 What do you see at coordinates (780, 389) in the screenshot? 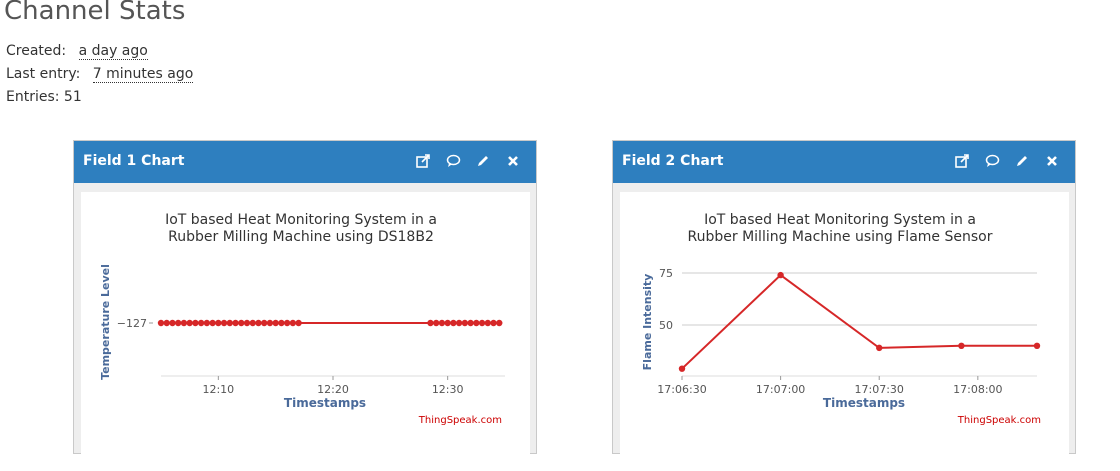
I see `x-tick-label: 17:07:00` at bounding box center [780, 389].